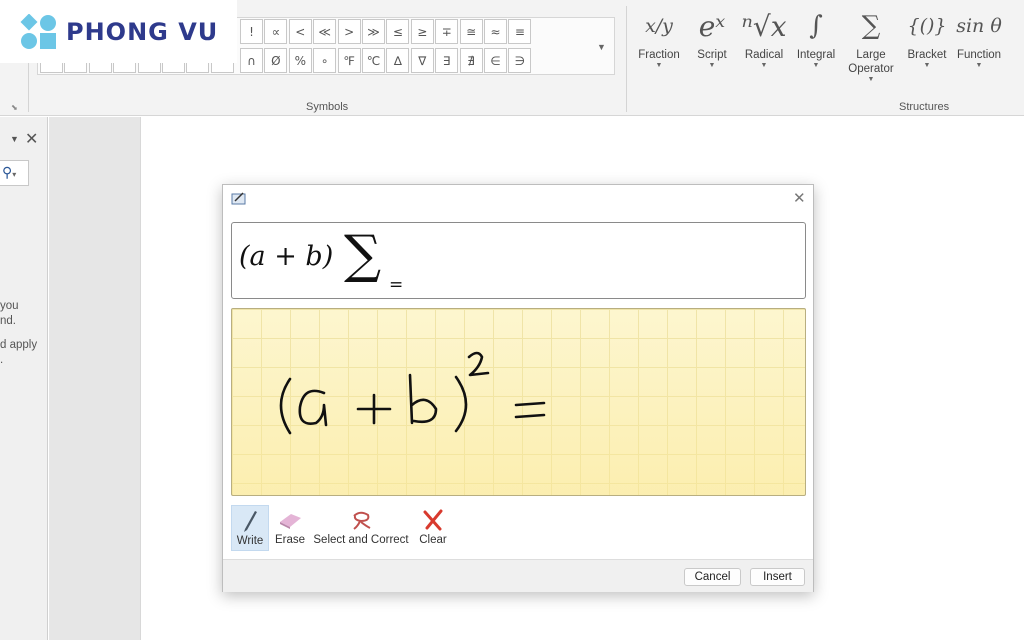 The height and width of the screenshot is (640, 1024). Describe the element at coordinates (518, 575) in the screenshot. I see `dialog-footer: Cancel Insert` at that location.